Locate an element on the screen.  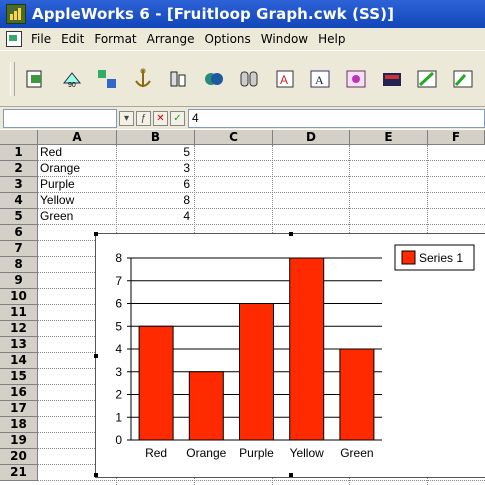
x-tick-label-yellow: Yellow is located at coordinates (307, 453).